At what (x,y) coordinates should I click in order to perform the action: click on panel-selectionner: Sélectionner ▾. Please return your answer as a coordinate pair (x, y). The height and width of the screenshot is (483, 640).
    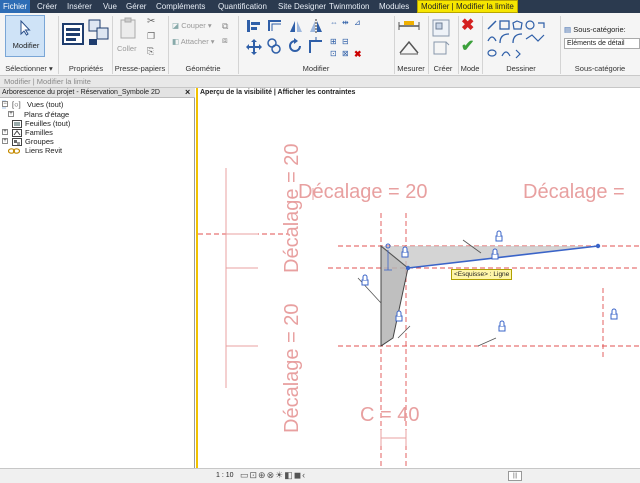
    Looking at the image, I should click on (29, 69).